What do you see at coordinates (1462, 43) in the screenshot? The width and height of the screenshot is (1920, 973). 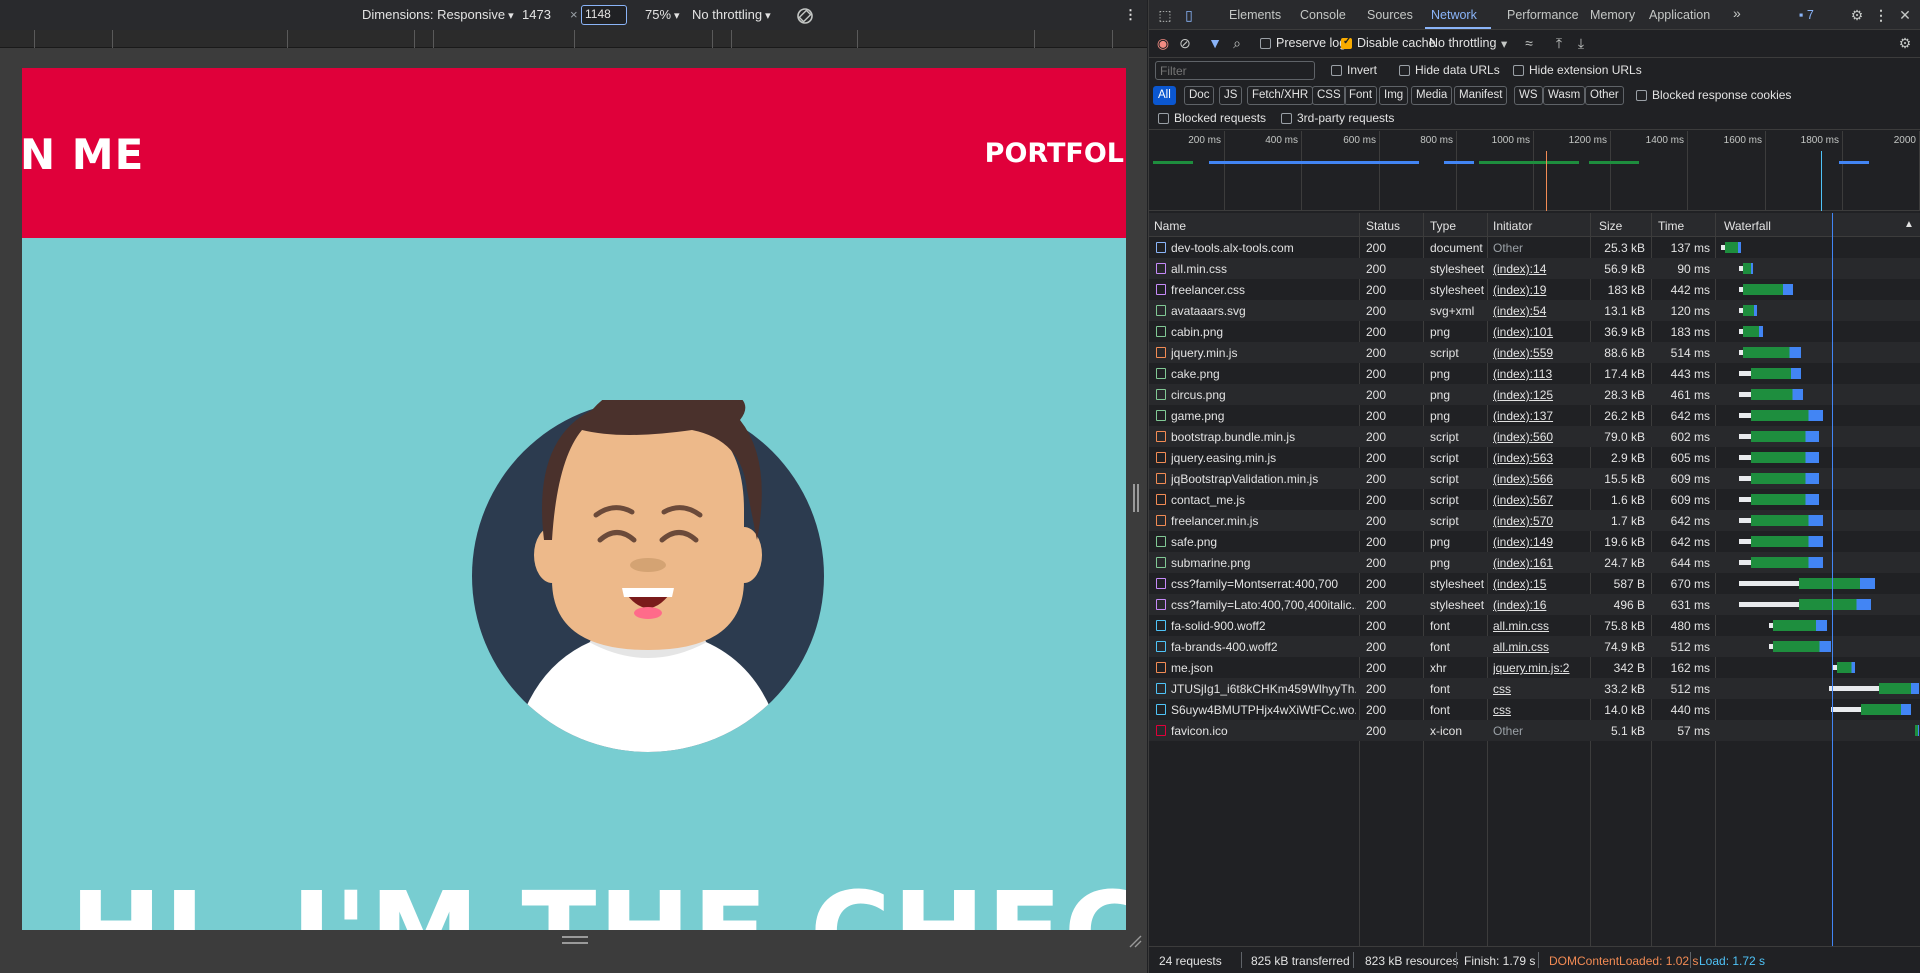 I see `network-throttling-select: No throttling` at bounding box center [1462, 43].